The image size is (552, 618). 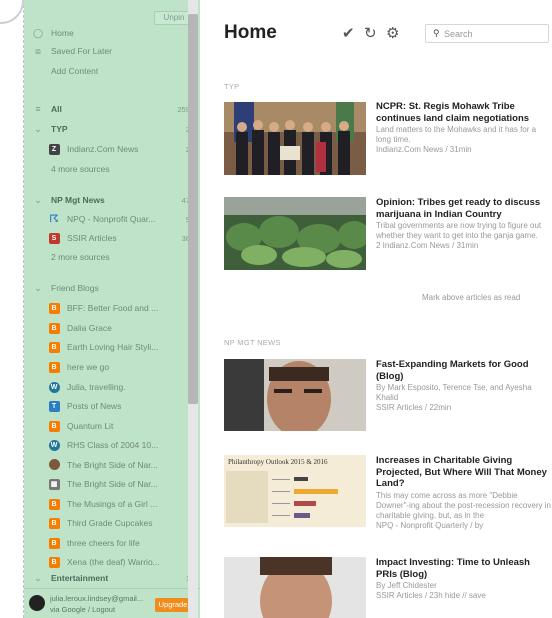 I want to click on chart-image: Philanthropy Outlook 2015 & 2016, so click(x=295, y=491).